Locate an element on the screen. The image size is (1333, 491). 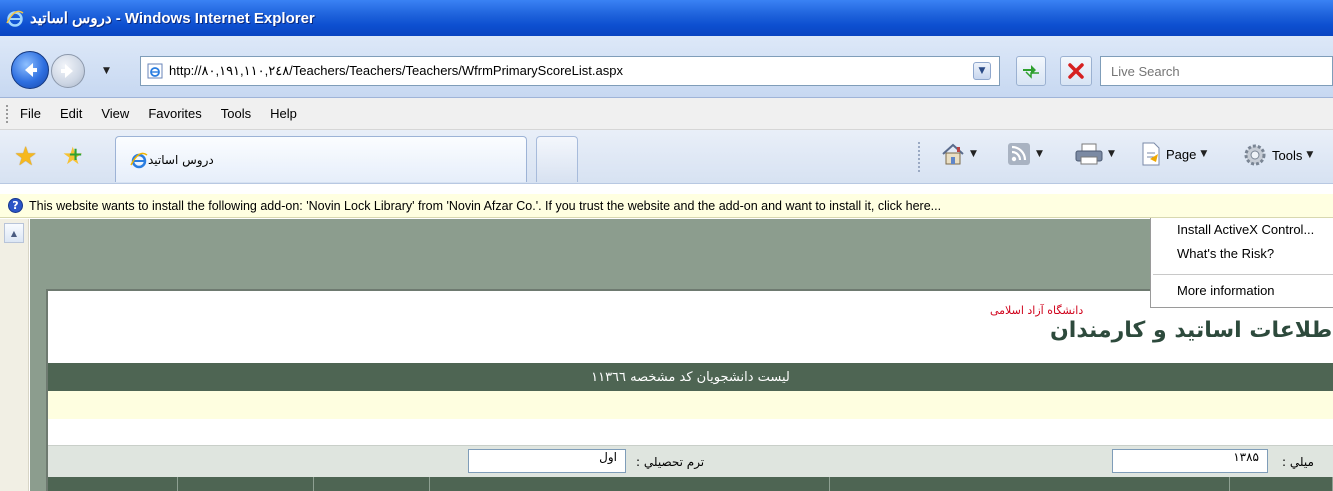
page-menu-label: Page is located at coordinates (1181, 154).